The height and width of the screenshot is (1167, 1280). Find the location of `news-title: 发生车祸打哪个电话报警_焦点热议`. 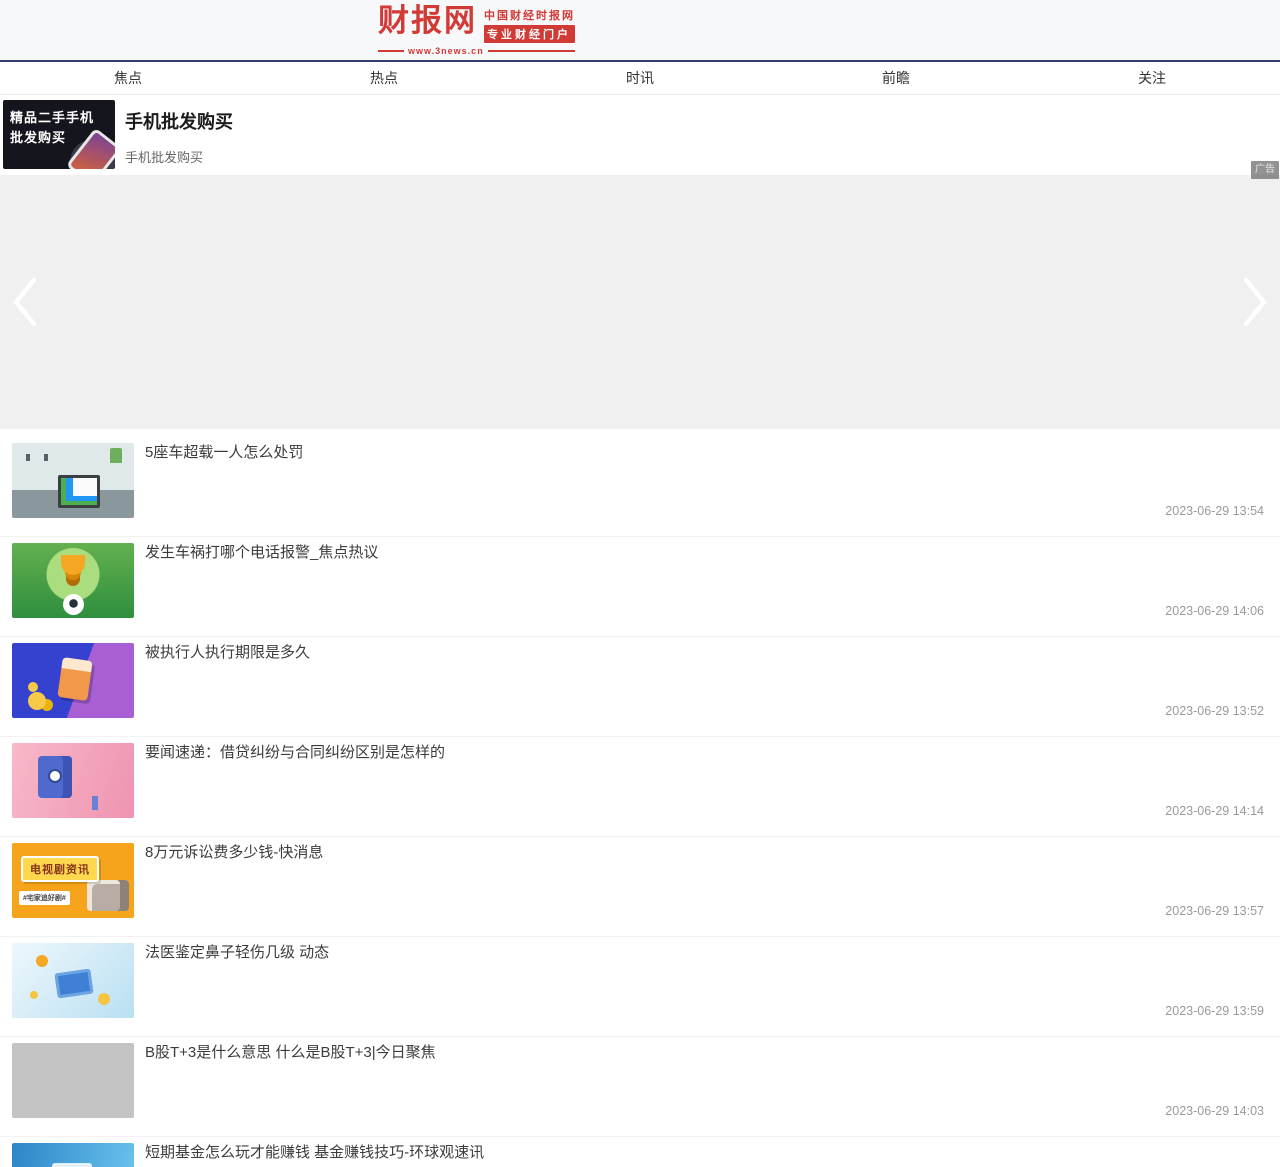

news-title: 发生车祸打哪个电话报警_焦点热议 is located at coordinates (704, 553).